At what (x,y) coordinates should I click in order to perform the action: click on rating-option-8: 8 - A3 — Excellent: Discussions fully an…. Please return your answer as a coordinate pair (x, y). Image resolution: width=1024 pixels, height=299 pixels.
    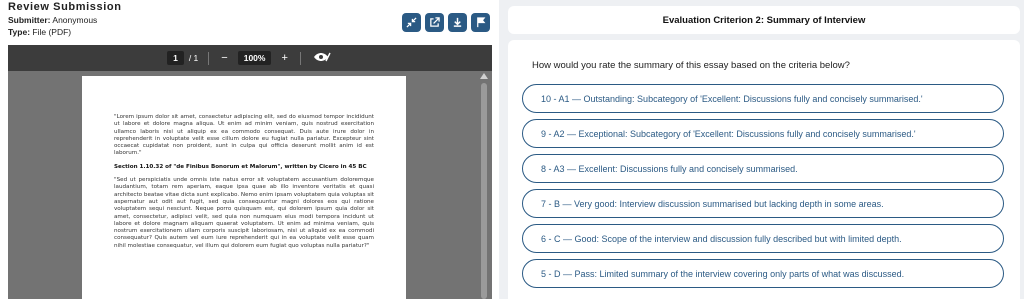
    Looking at the image, I should click on (763, 168).